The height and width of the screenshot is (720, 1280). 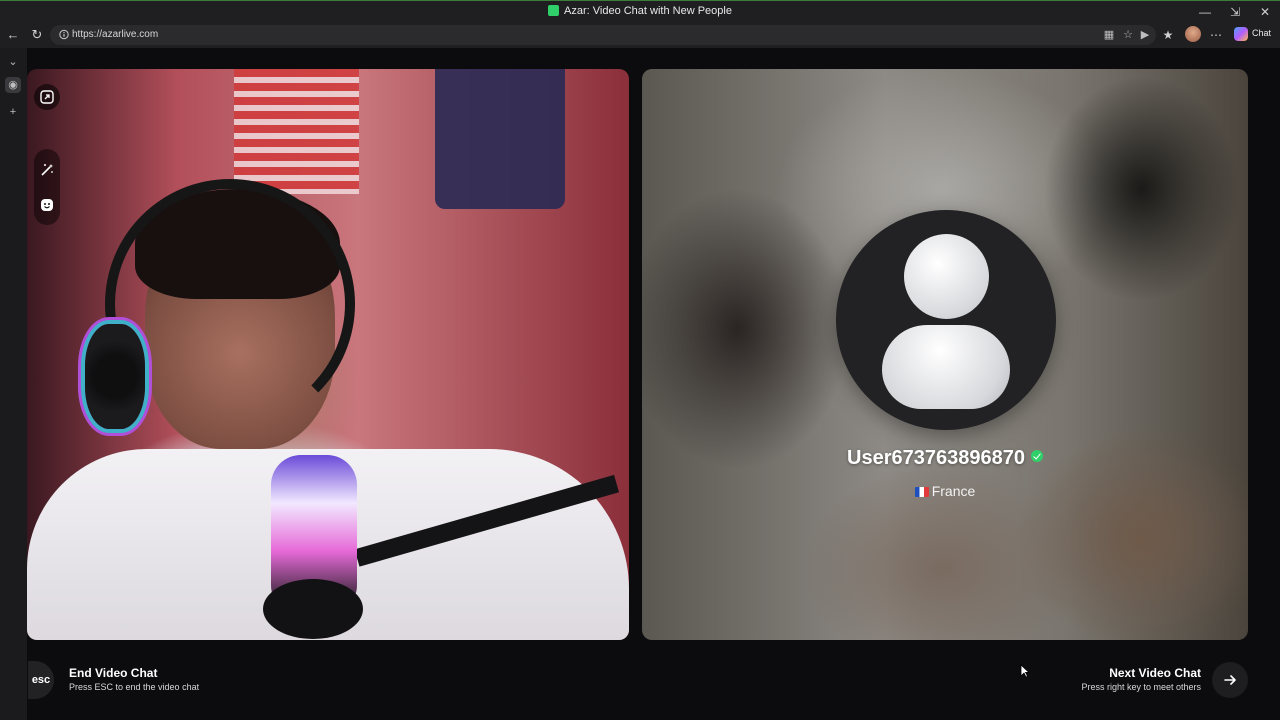 What do you see at coordinates (37, 35) in the screenshot?
I see `reload-icon: ↻` at bounding box center [37, 35].